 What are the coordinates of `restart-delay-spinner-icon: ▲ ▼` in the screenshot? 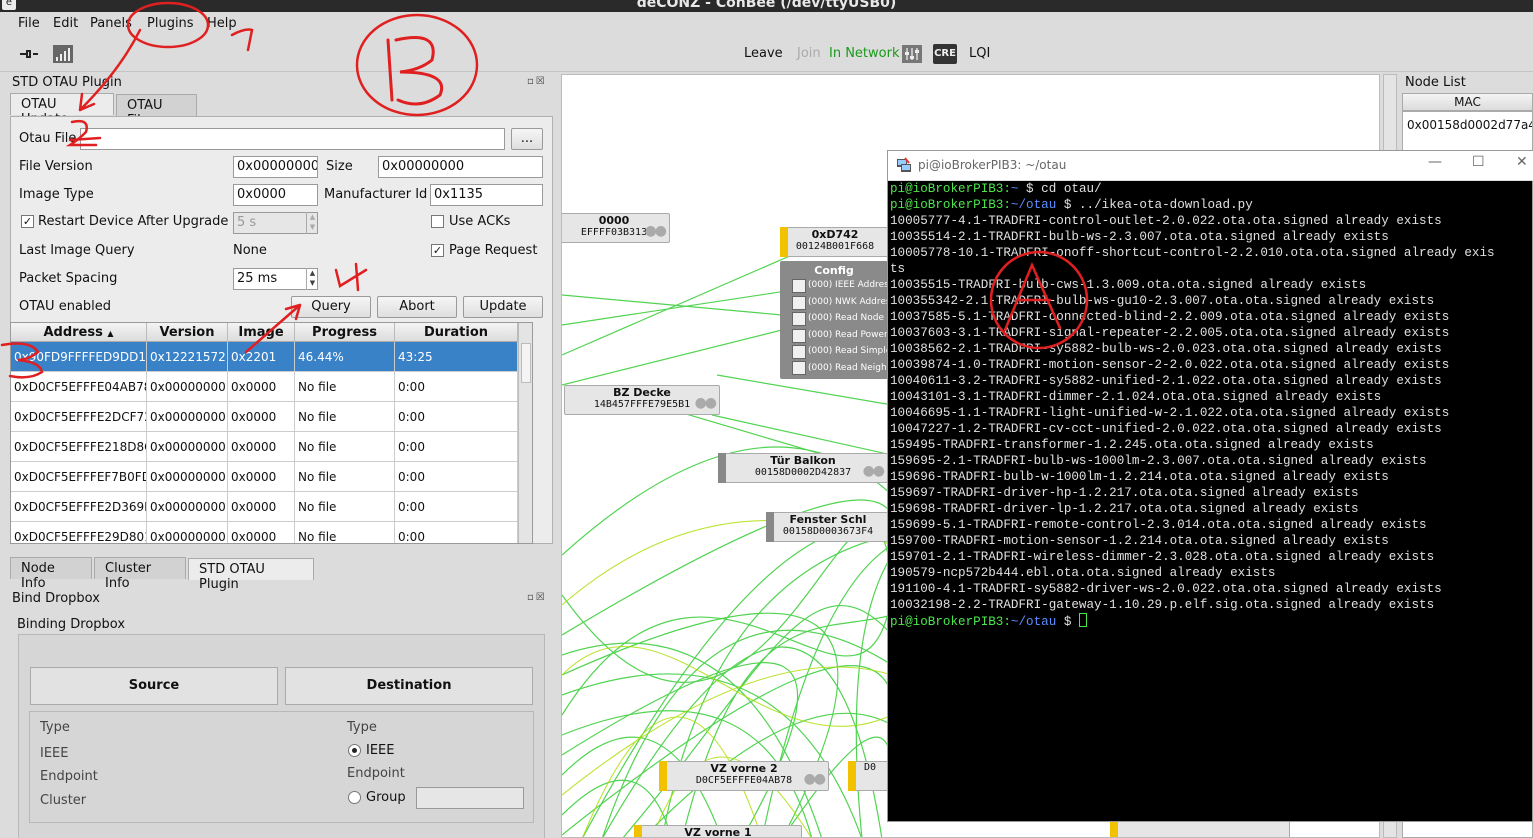 It's located at (312, 223).